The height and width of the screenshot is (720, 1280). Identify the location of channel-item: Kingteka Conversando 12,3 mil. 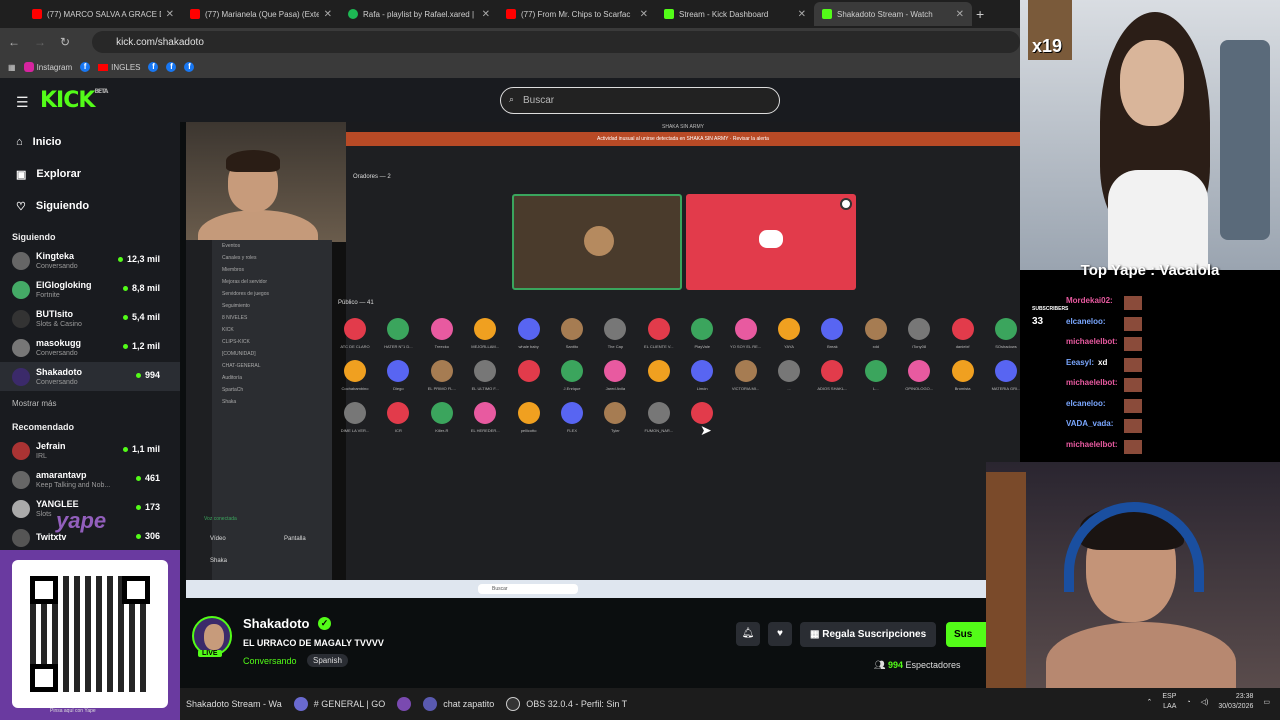
(90, 260).